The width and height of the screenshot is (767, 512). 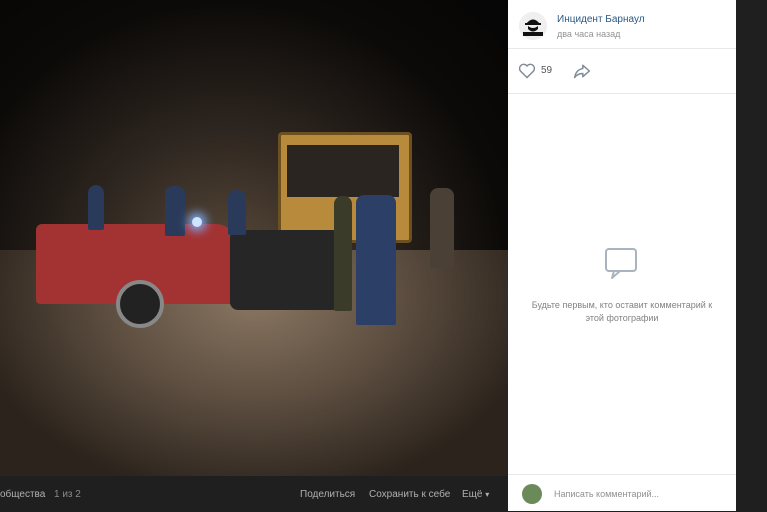 What do you see at coordinates (621, 263) in the screenshot?
I see `speech-bubble-icon` at bounding box center [621, 263].